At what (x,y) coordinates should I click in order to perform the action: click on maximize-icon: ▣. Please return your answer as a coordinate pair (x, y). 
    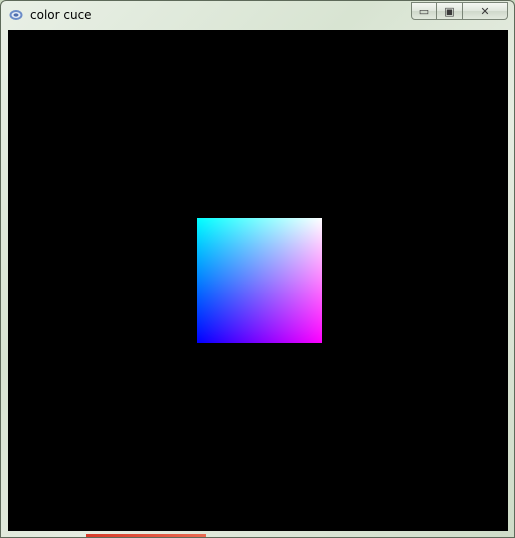
    Looking at the image, I should click on (449, 11).